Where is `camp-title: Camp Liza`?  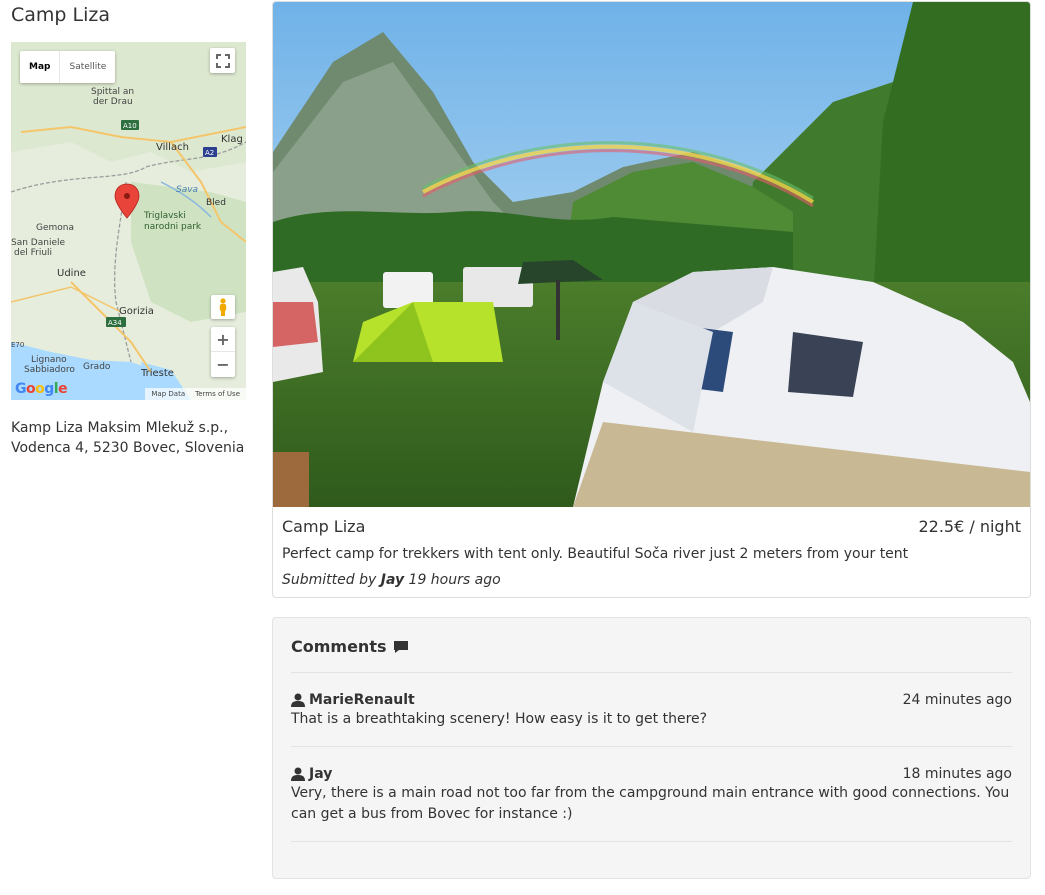 camp-title: Camp Liza is located at coordinates (324, 526).